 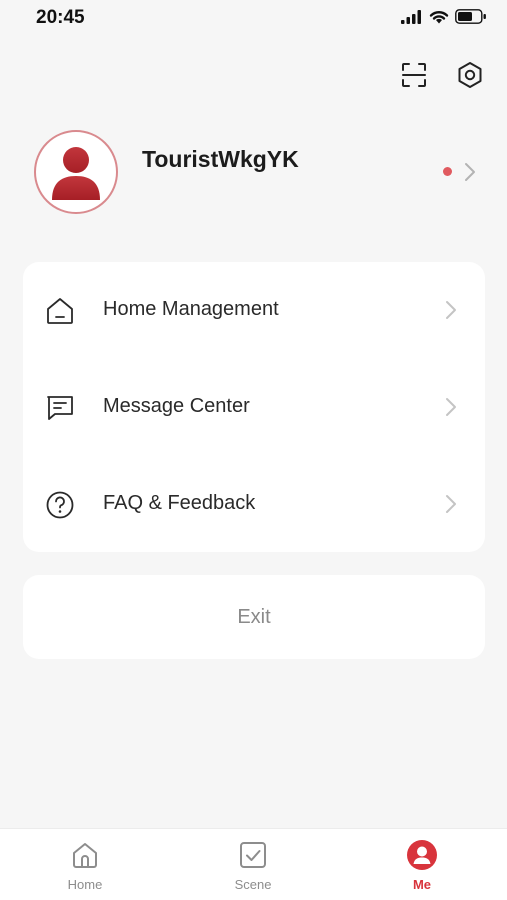 I want to click on top-actions, so click(x=442, y=75).